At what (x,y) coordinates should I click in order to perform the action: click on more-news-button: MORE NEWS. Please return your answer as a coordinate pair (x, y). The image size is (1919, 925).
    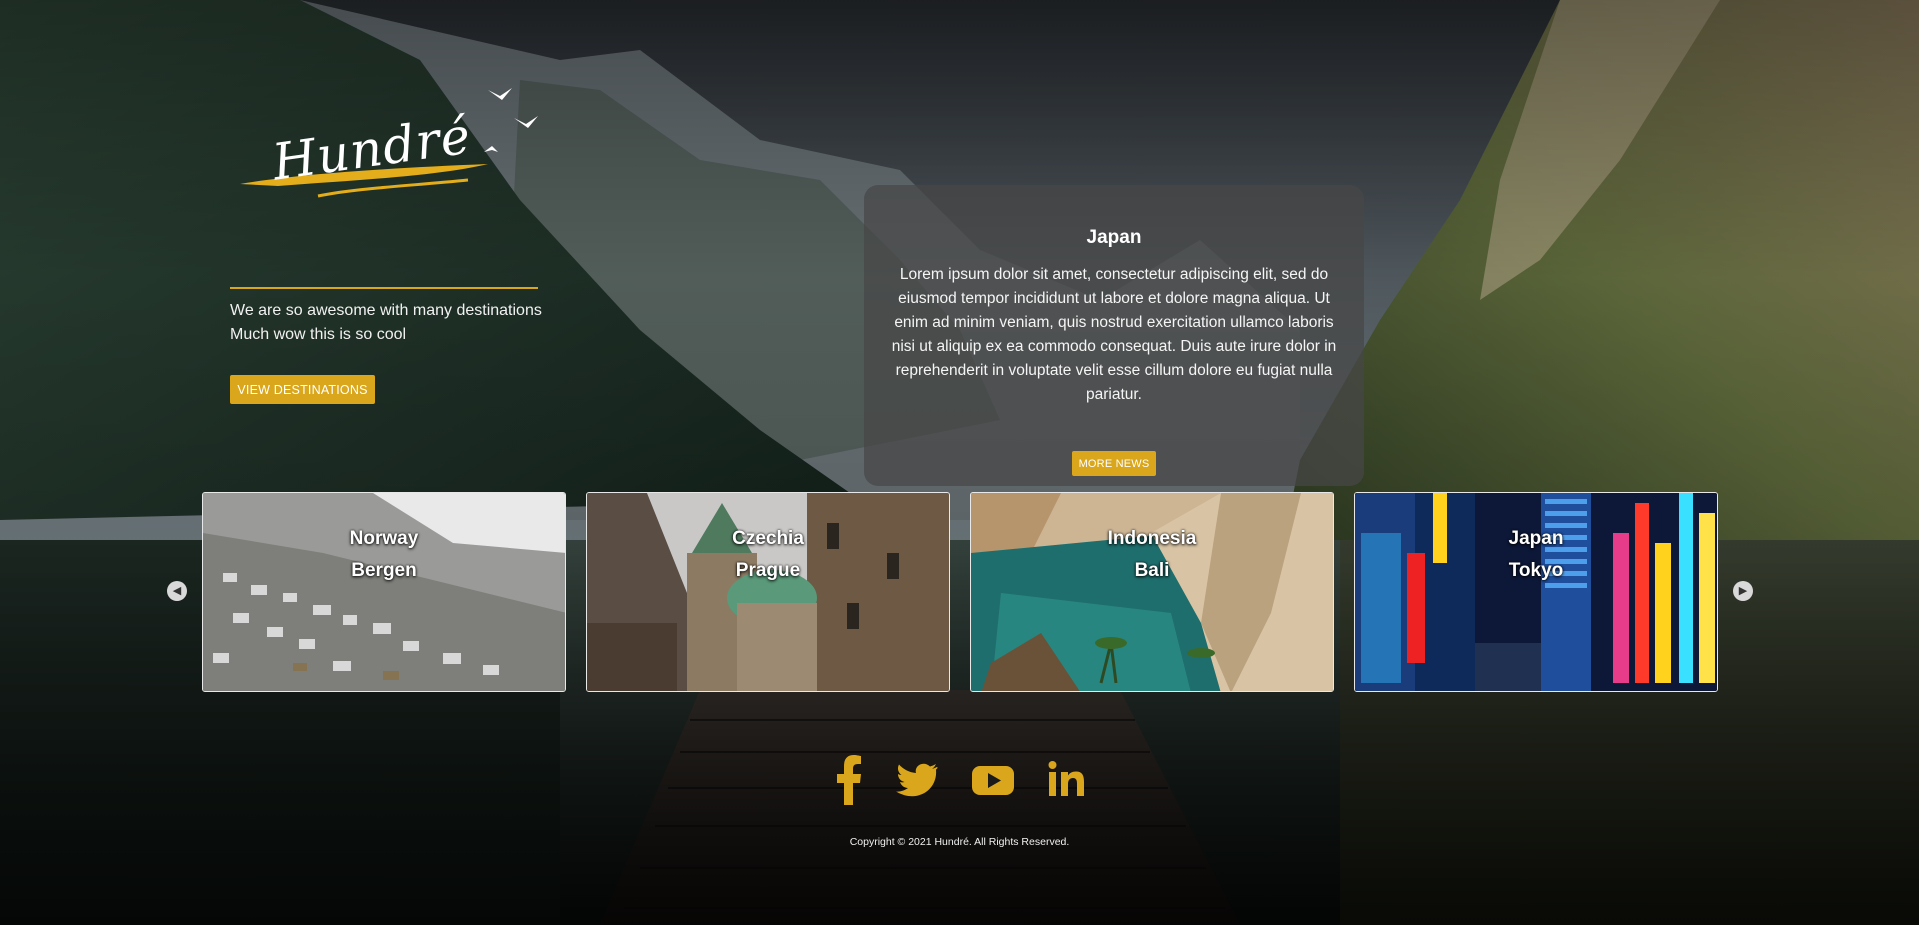
    Looking at the image, I should click on (1114, 463).